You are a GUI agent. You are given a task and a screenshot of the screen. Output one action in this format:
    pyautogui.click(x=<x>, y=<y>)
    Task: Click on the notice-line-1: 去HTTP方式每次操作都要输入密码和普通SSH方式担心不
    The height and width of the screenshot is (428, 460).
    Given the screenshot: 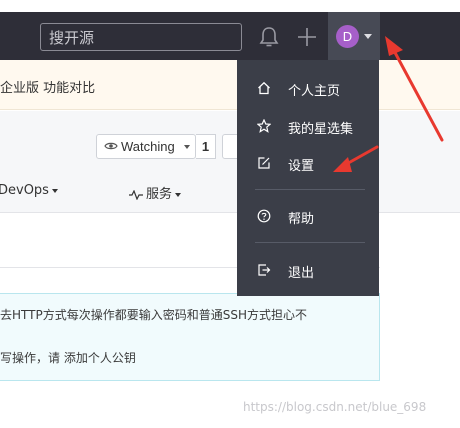 What is the action you would take?
    pyautogui.click(x=153, y=315)
    